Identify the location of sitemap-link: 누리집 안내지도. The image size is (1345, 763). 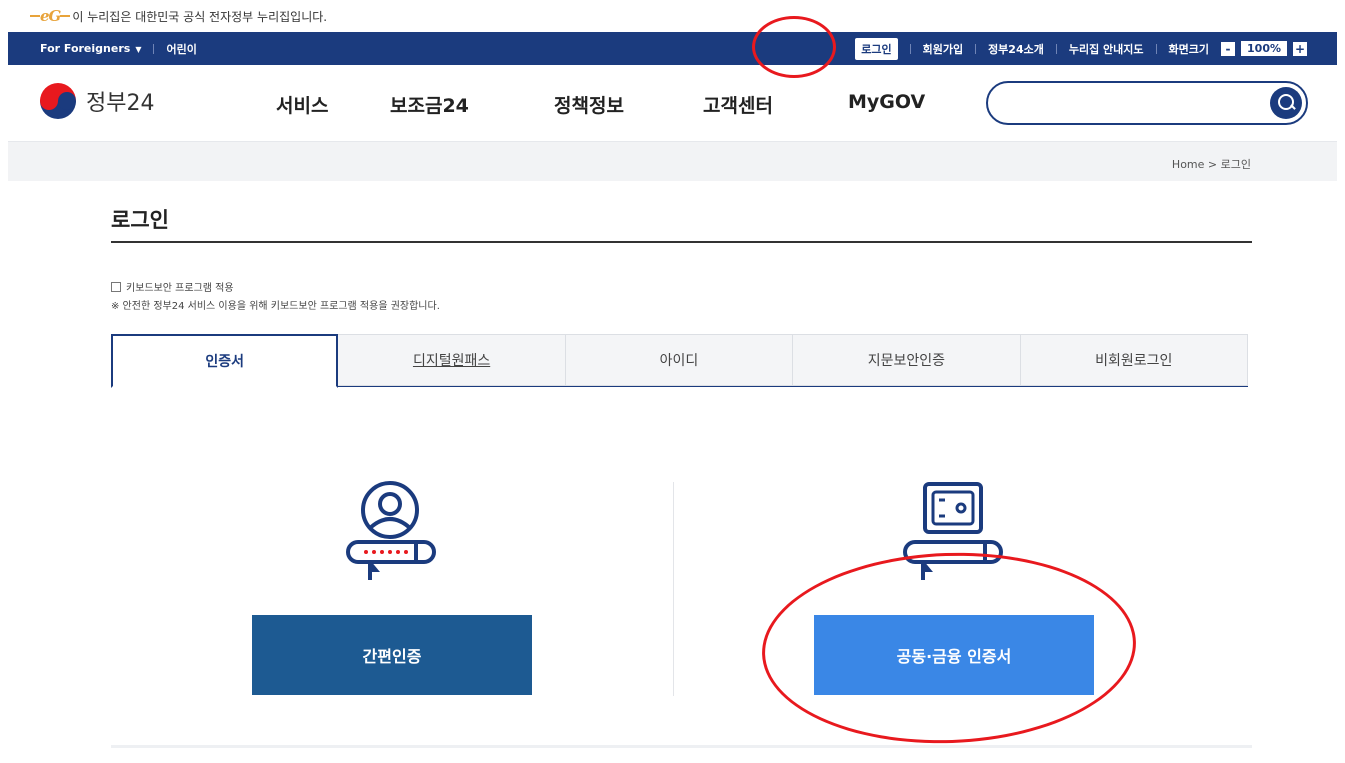
(1106, 49).